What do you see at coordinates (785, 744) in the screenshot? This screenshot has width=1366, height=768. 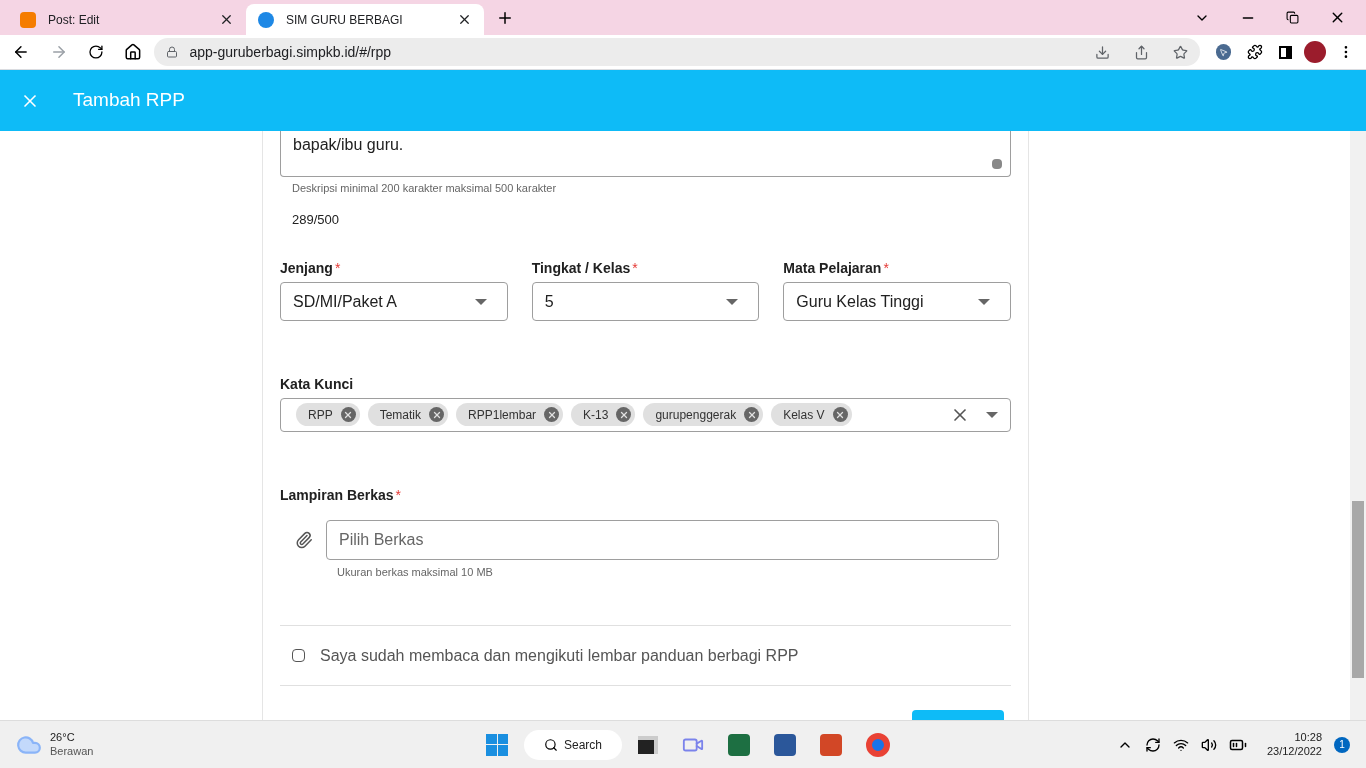 I see `document-app-icon` at bounding box center [785, 744].